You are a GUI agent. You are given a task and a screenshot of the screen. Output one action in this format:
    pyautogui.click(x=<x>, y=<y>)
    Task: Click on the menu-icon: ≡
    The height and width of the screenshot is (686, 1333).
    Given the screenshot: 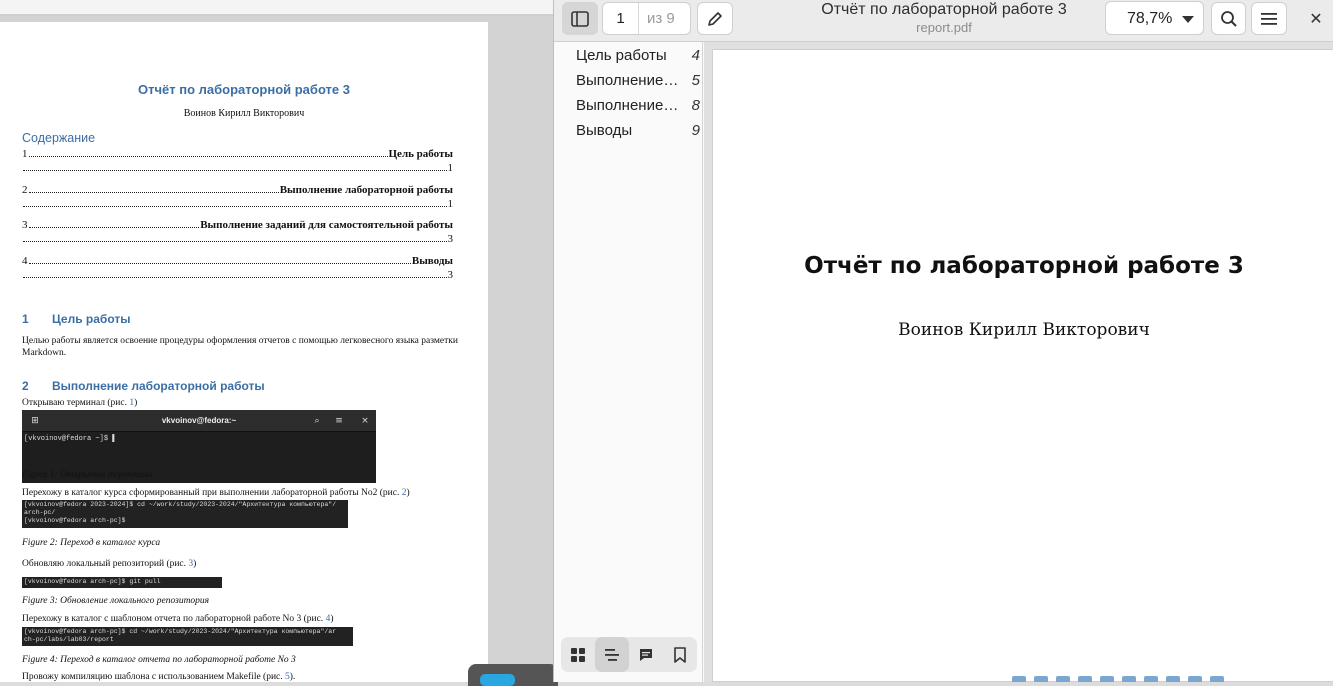 What is the action you would take?
    pyautogui.click(x=339, y=421)
    